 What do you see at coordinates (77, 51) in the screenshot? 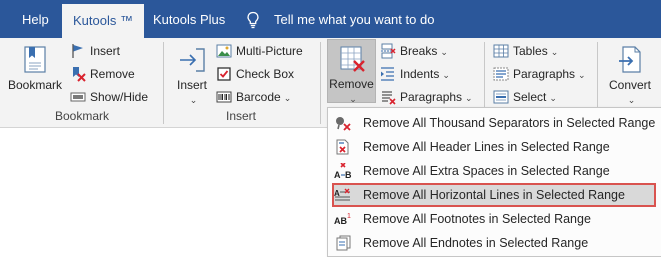
I see `flag-icon` at bounding box center [77, 51].